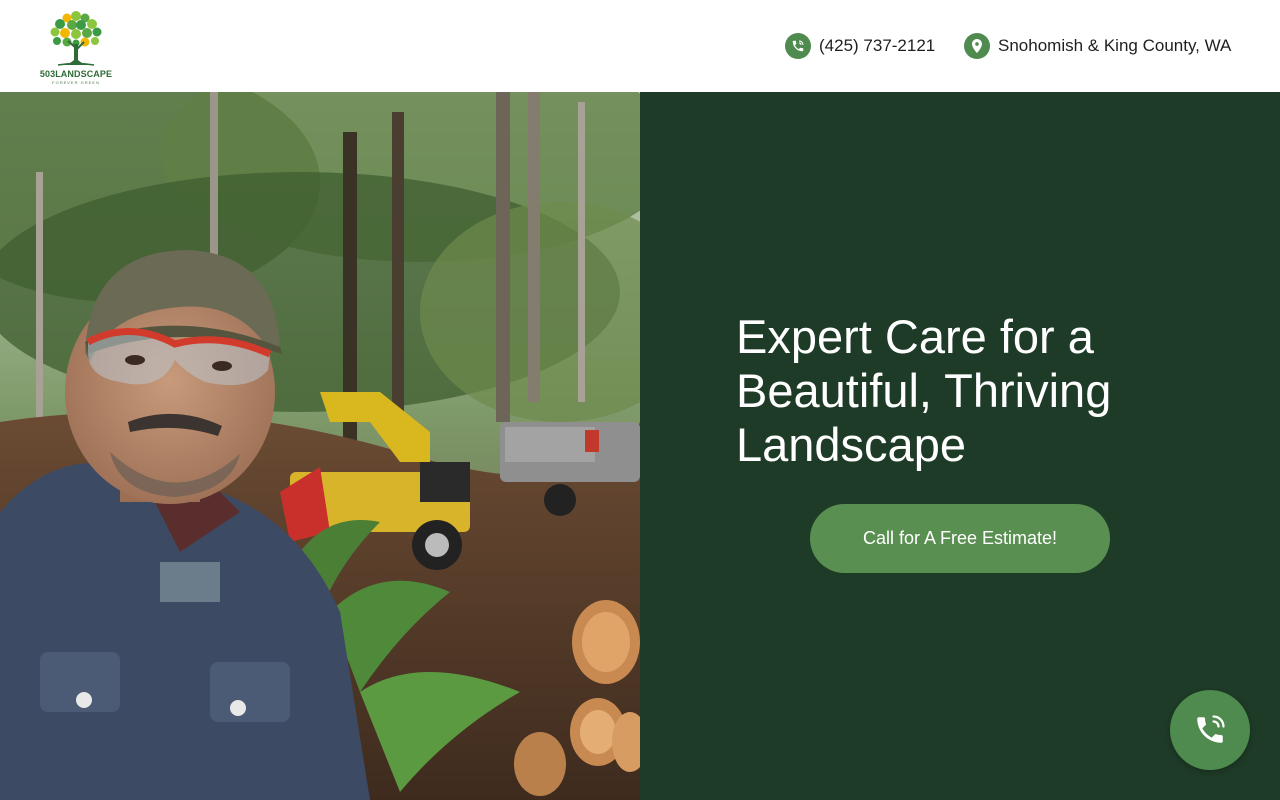 The height and width of the screenshot is (800, 1280). I want to click on phone-call-icon, so click(1211, 729).